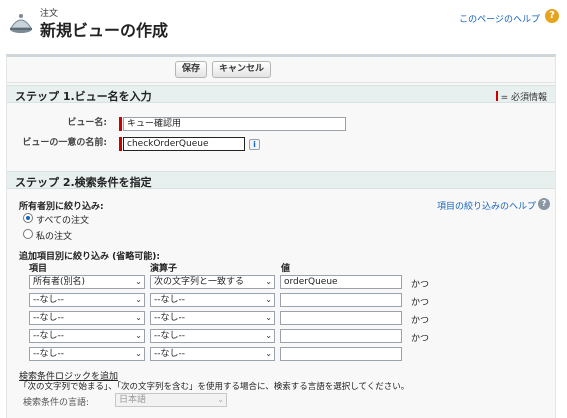 The height and width of the screenshot is (418, 567). Describe the element at coordinates (286, 269) in the screenshot. I see `column-value: 値` at that location.